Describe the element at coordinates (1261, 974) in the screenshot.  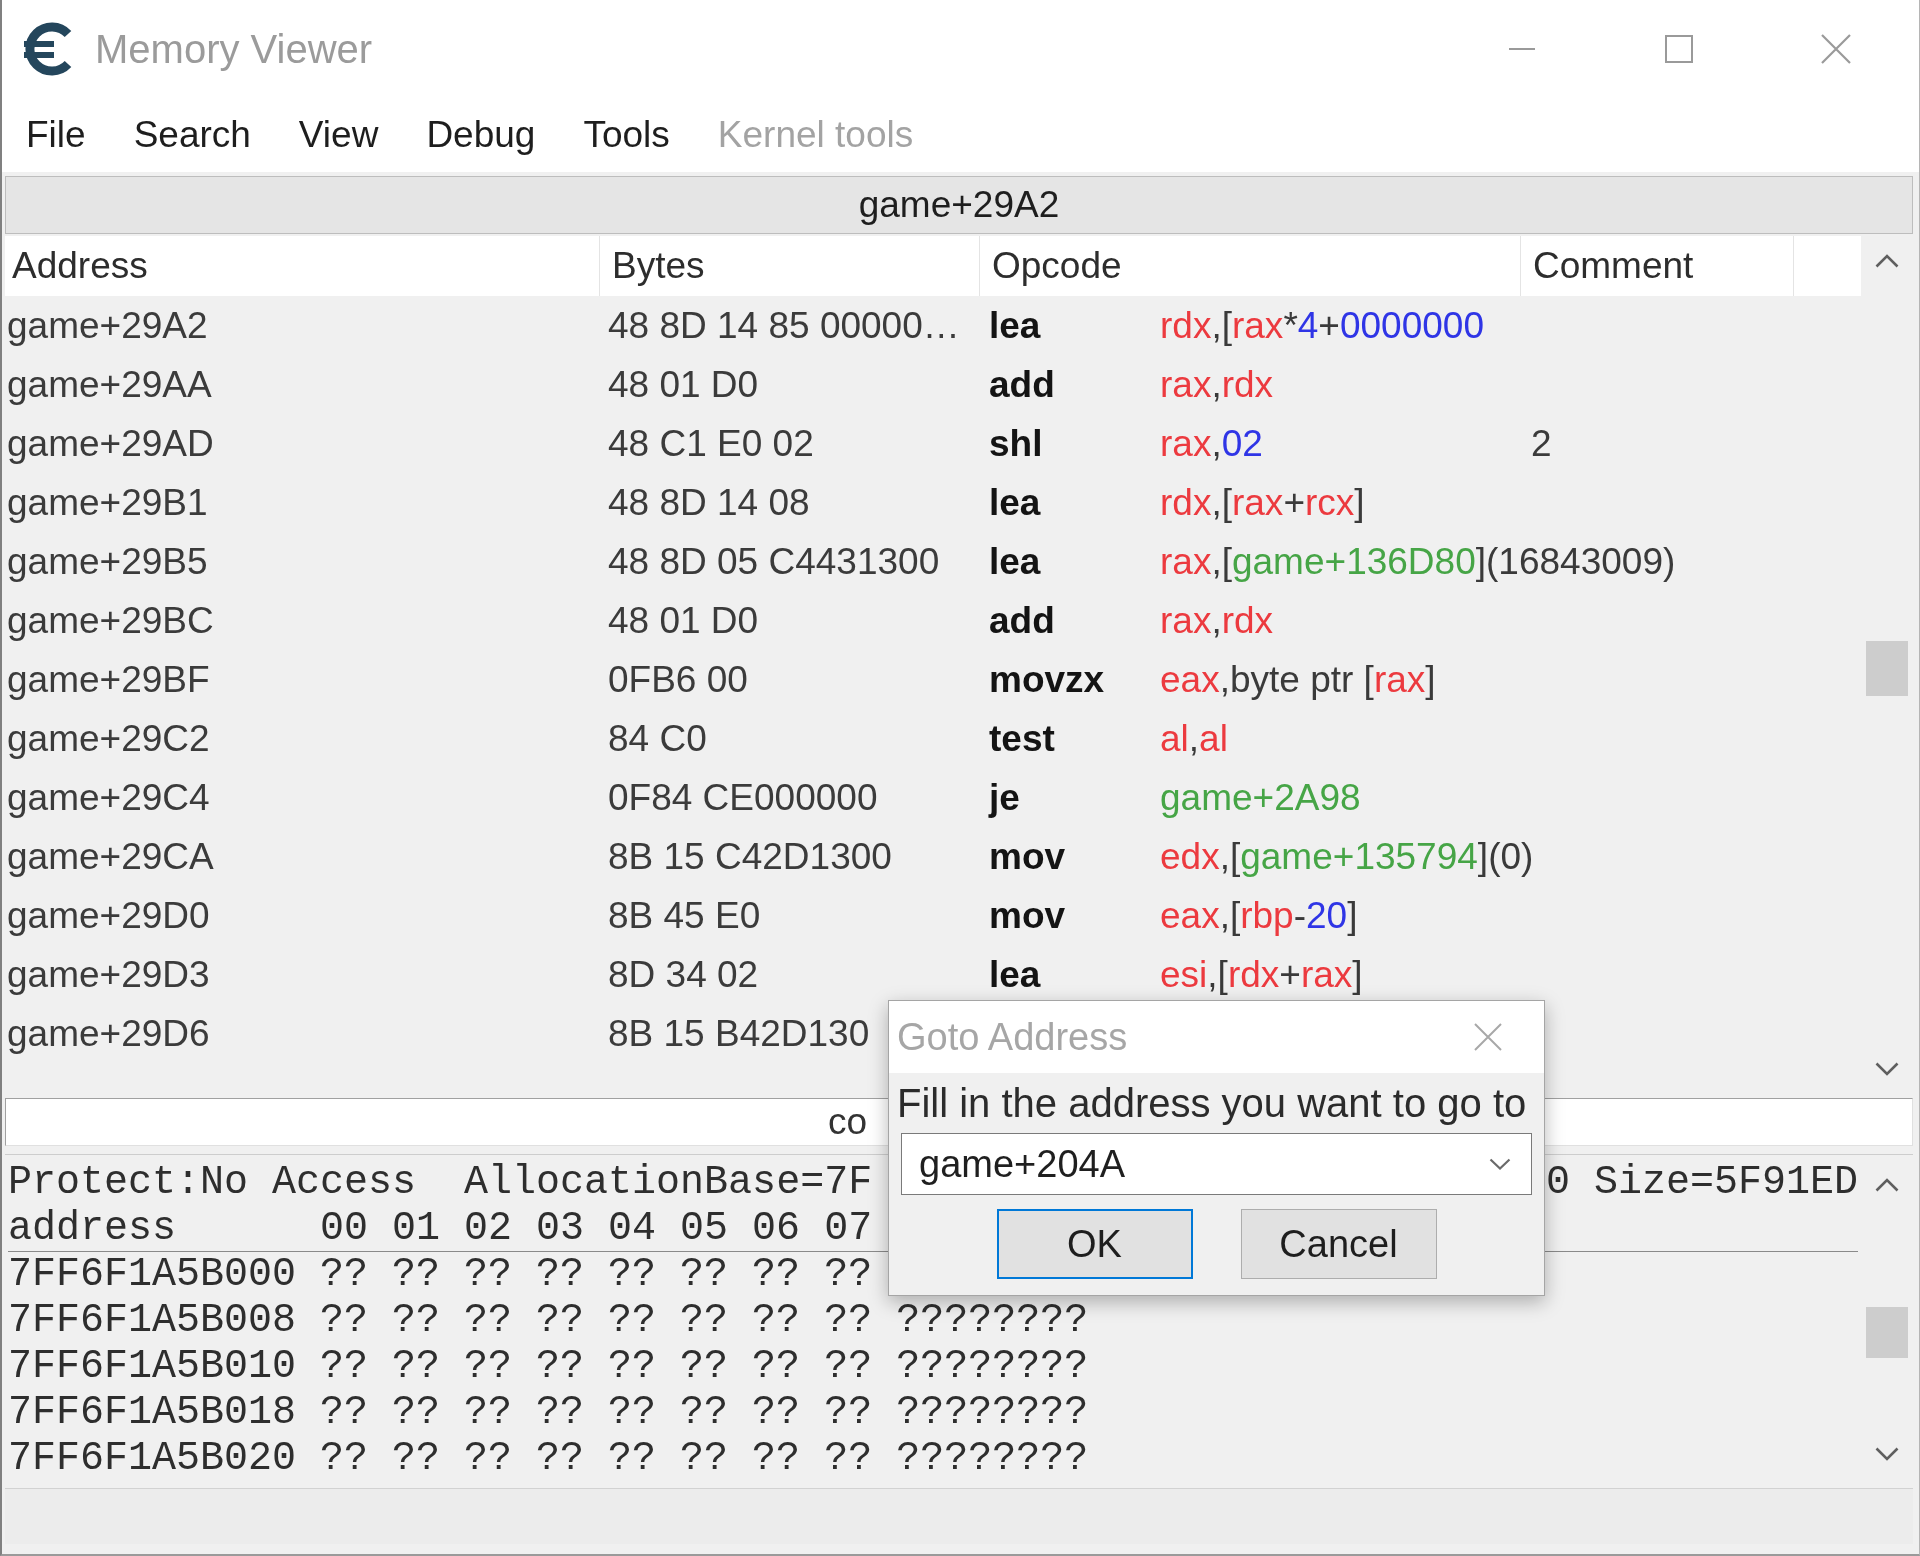
I see `operands-cell: esi,[rdx+rax]` at that location.